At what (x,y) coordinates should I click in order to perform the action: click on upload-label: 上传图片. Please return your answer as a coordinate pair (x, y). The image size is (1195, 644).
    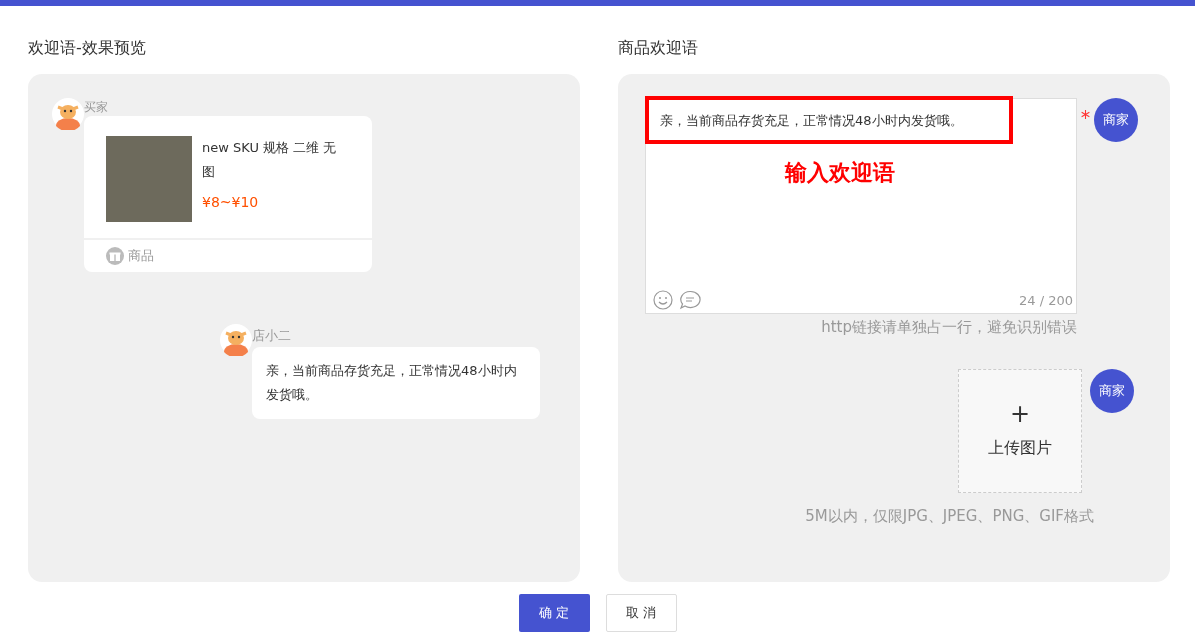
    Looking at the image, I should click on (1020, 447).